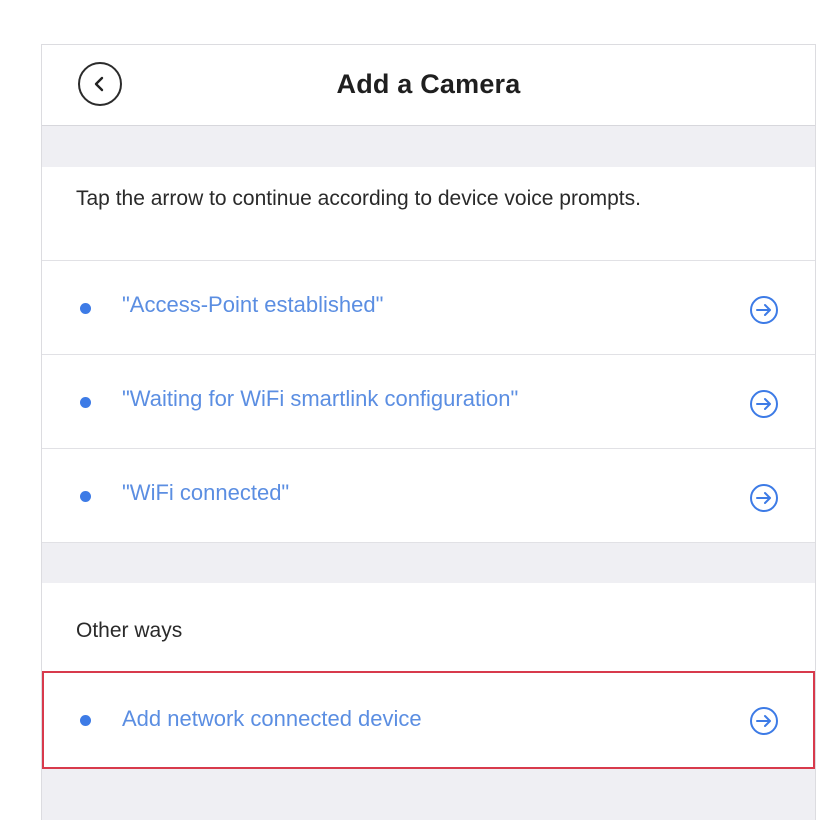 The width and height of the screenshot is (828, 820). Describe the element at coordinates (206, 492) in the screenshot. I see `prompt-label: "WiFi connected"` at that location.